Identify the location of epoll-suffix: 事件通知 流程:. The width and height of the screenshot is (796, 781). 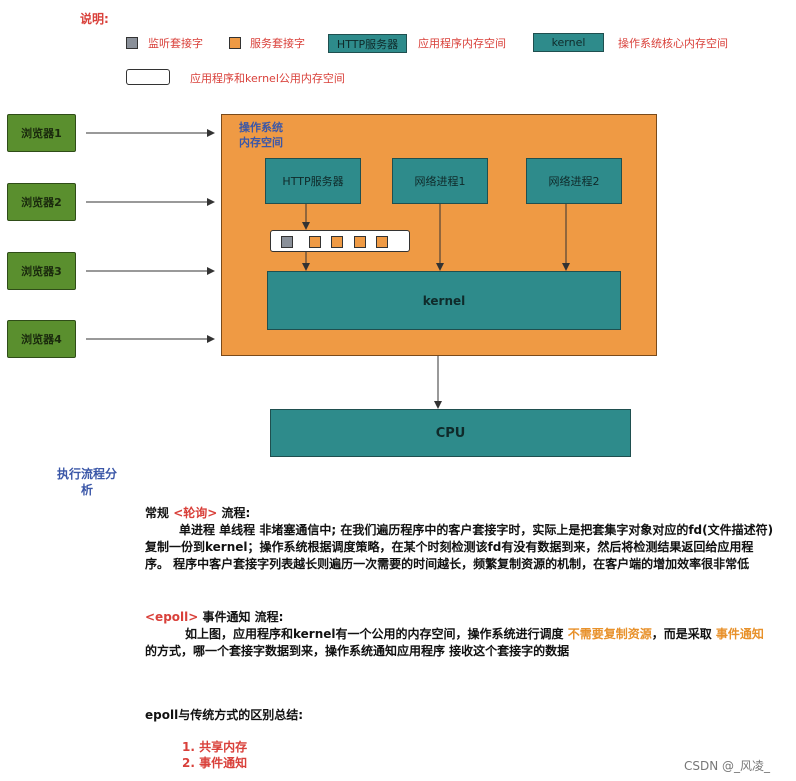
(241, 617).